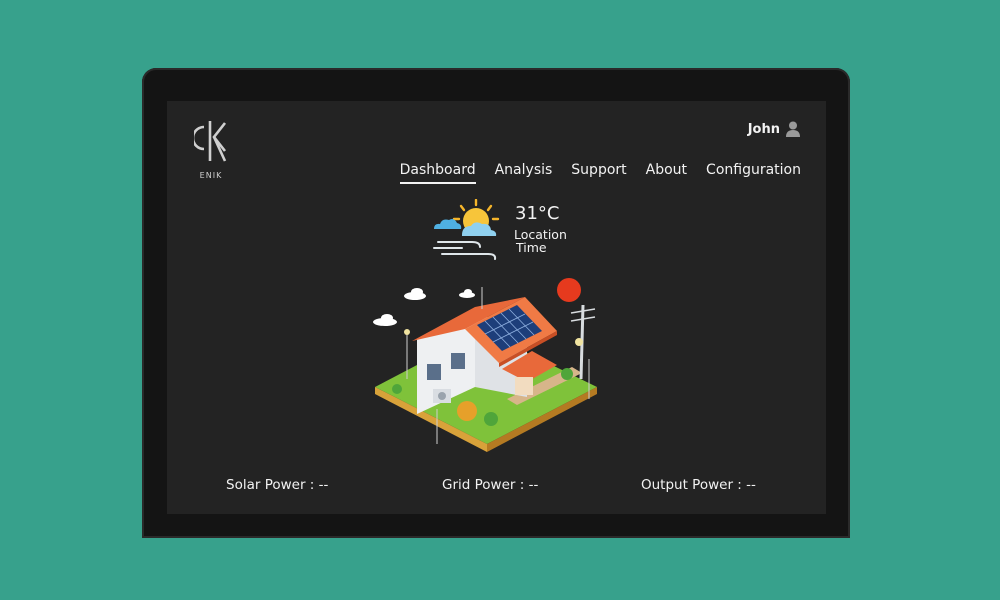 The image size is (1000, 600). I want to click on brand-logo: ENIK, so click(211, 148).